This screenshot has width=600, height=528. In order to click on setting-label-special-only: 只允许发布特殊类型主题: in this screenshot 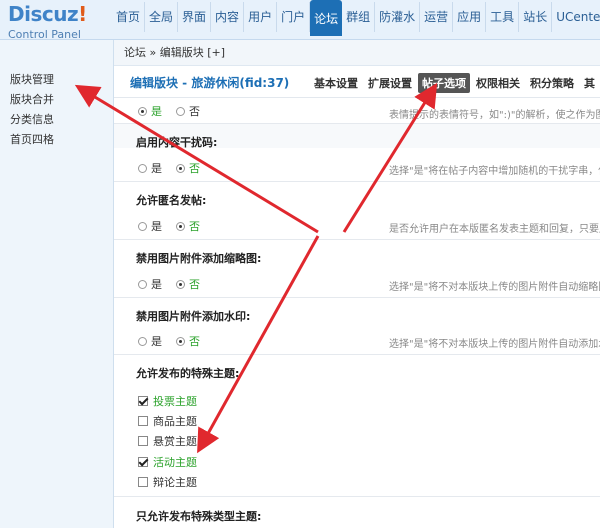, I will do `click(199, 516)`.